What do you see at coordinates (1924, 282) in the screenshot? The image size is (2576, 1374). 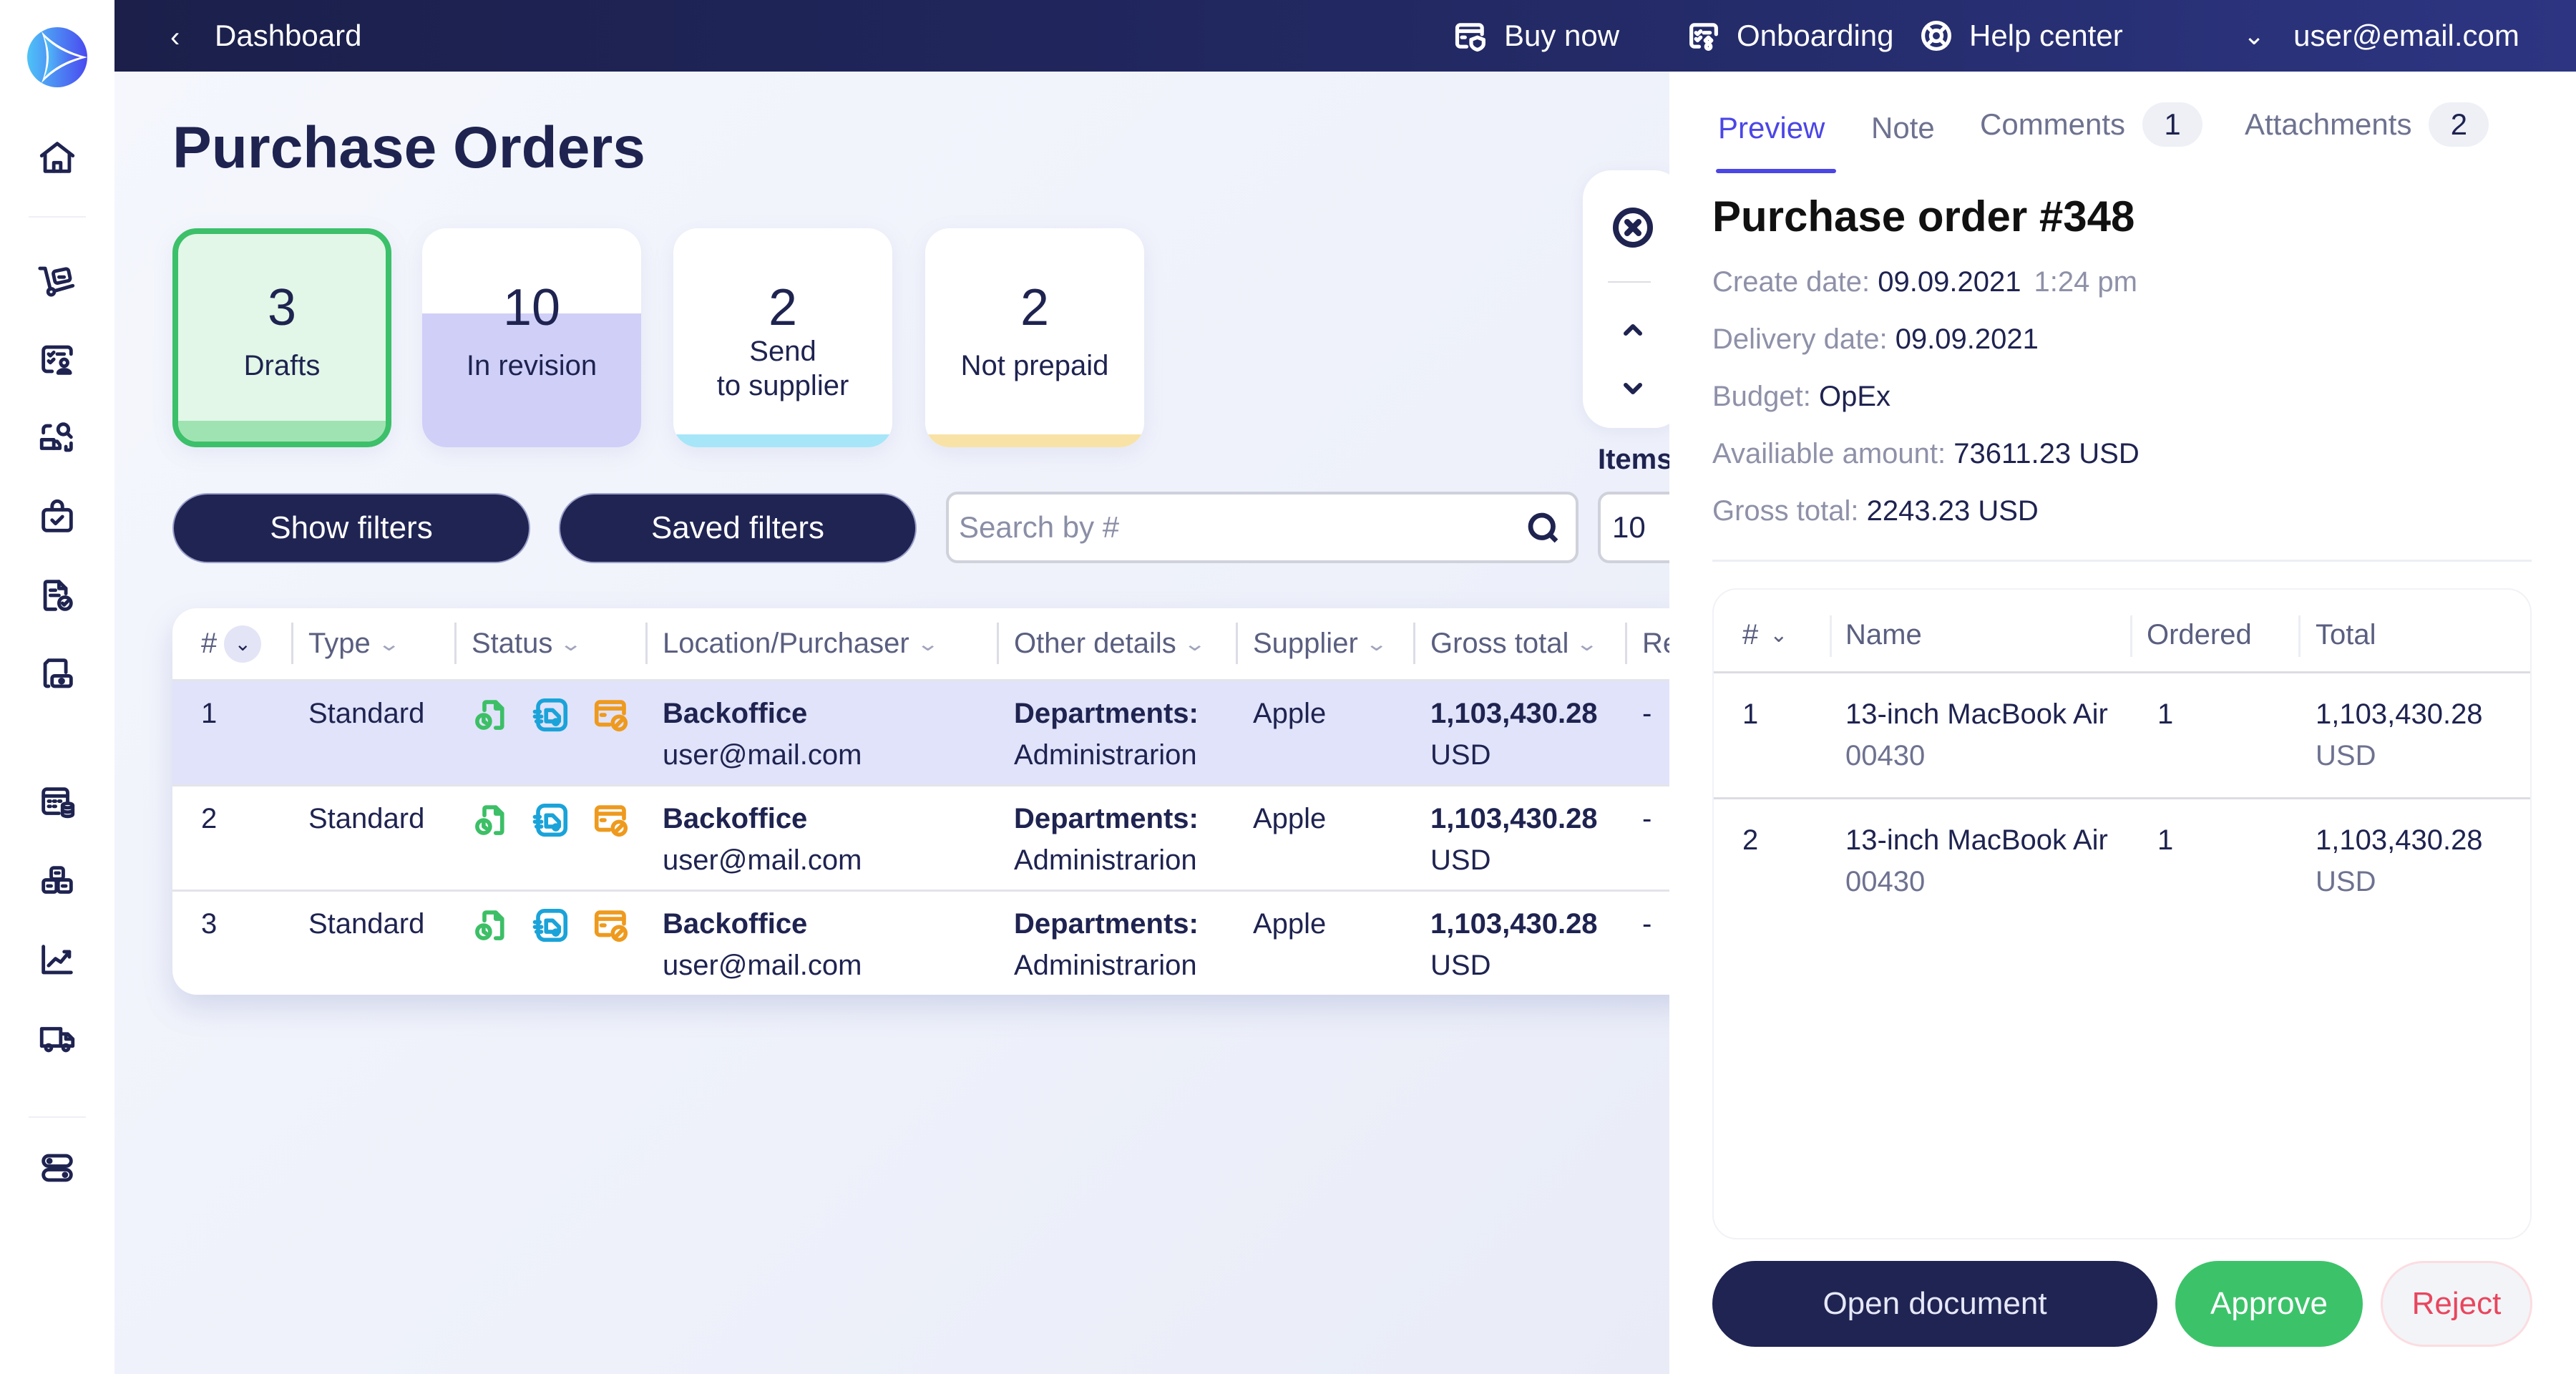 I see `create-date: Create date: 09.09.2021 1:24 pm` at bounding box center [1924, 282].